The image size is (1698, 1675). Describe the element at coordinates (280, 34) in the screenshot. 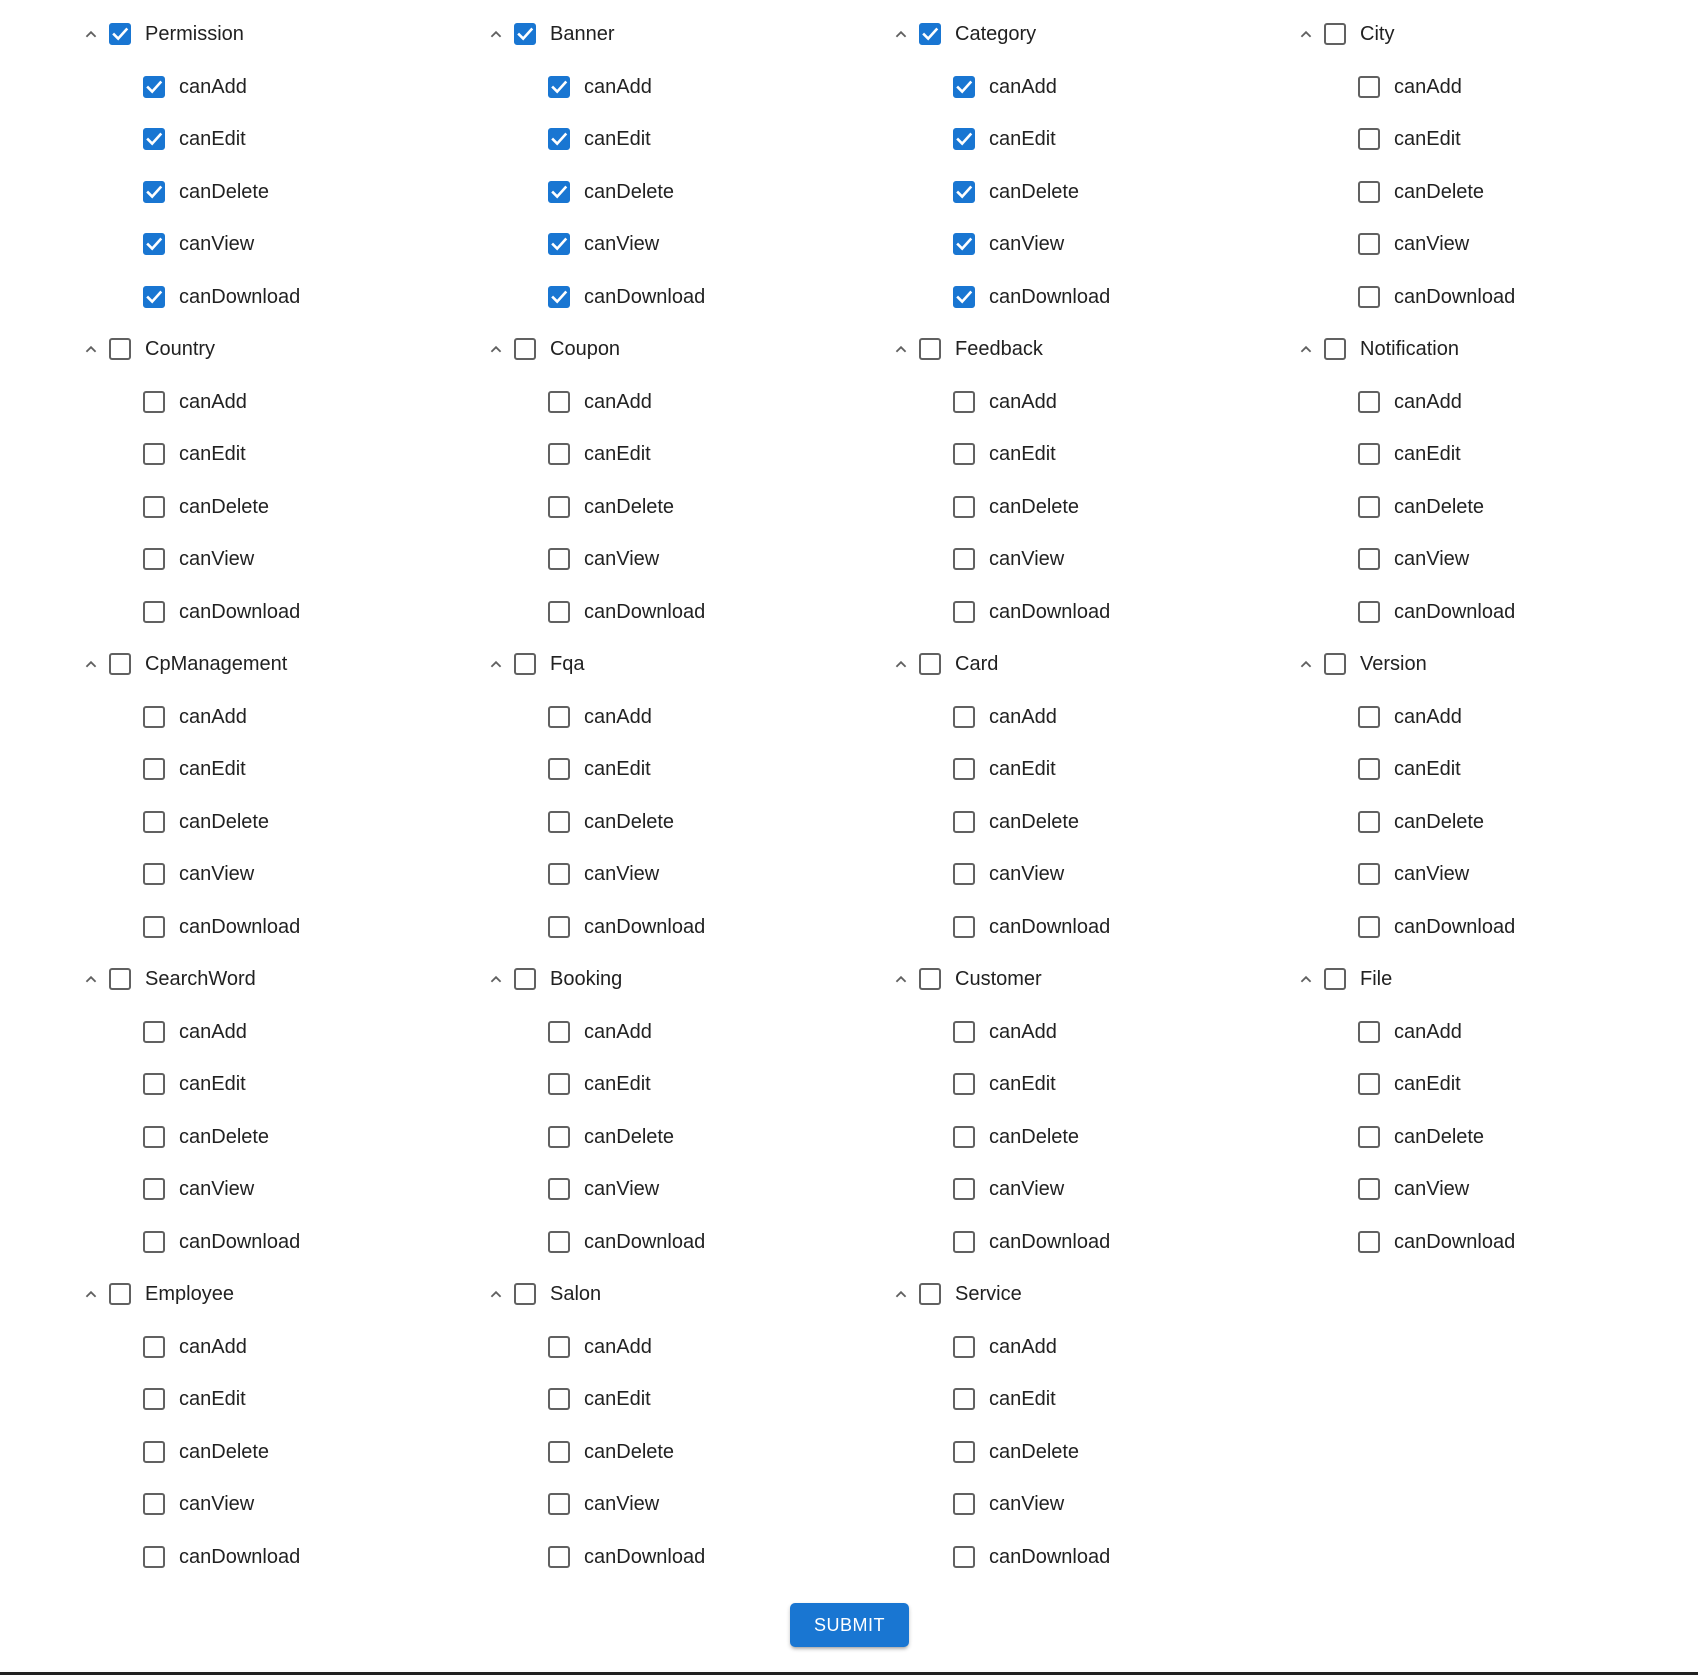

I see `group-header: Permission` at that location.